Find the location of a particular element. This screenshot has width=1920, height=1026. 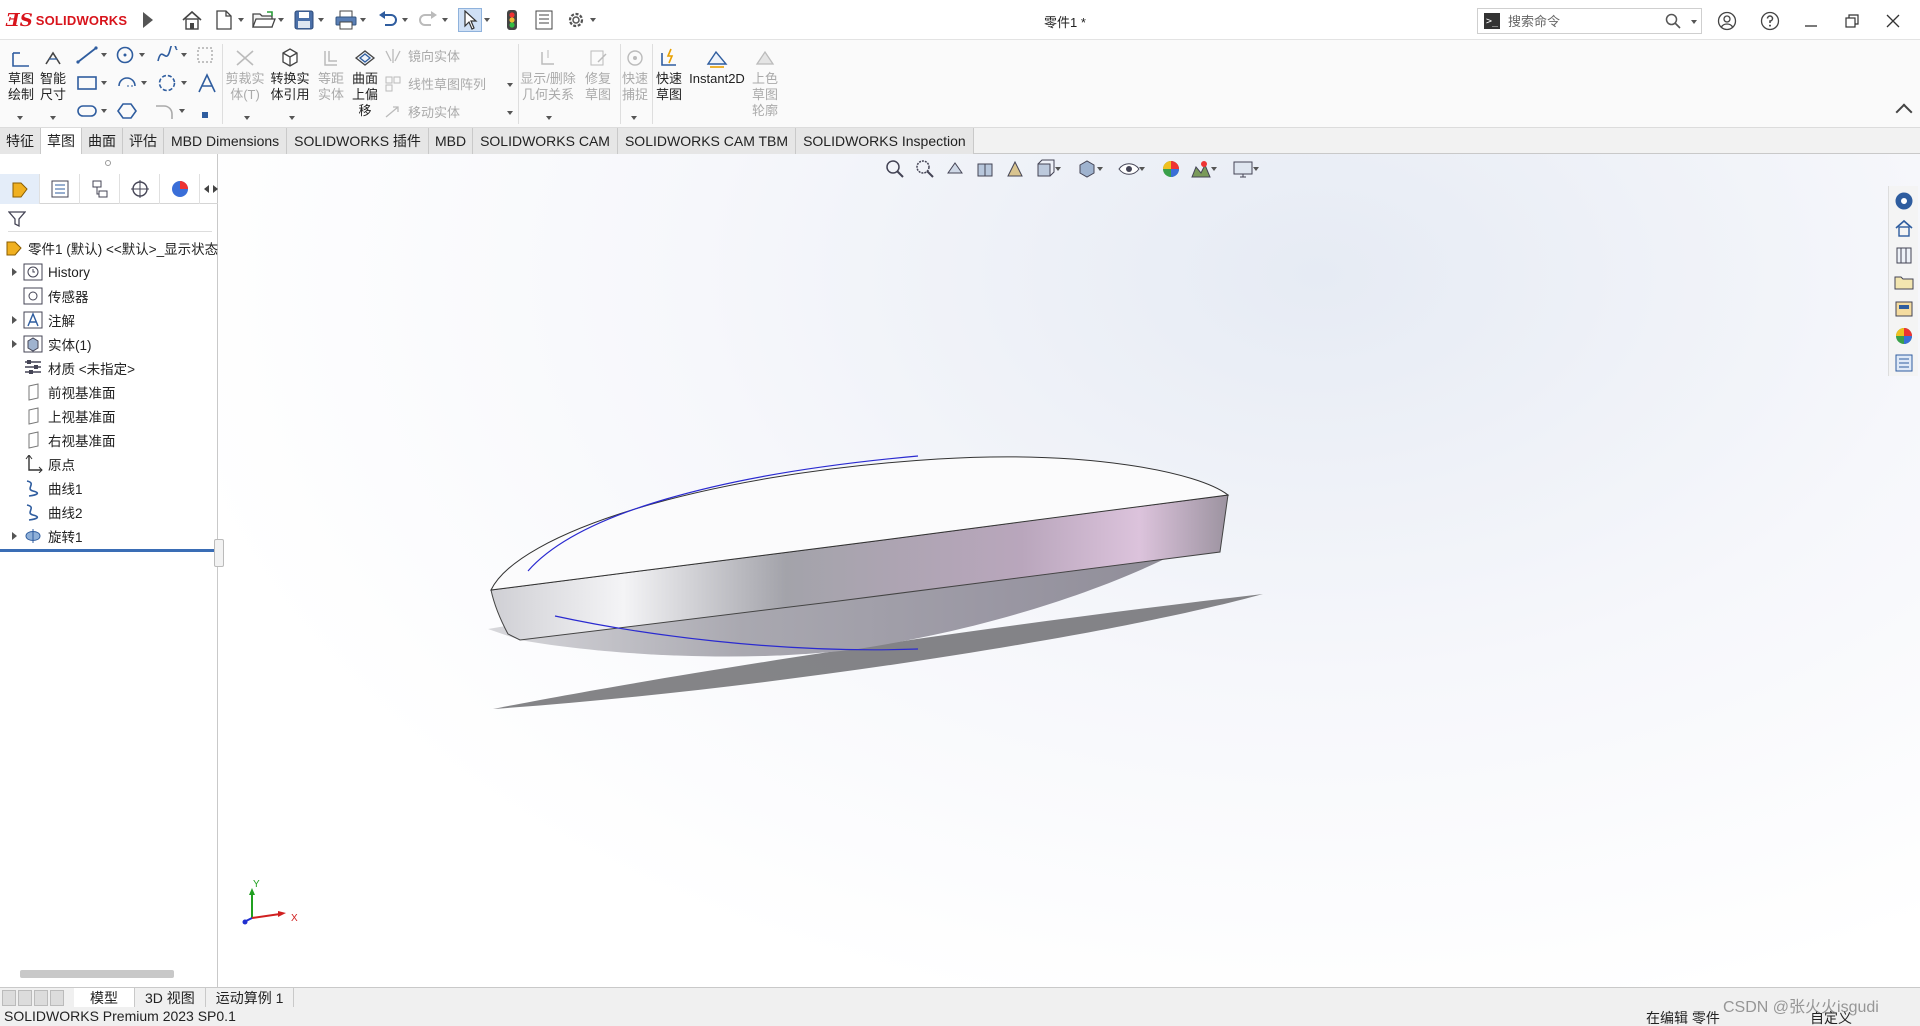

arc-tool is located at coordinates (131, 83).